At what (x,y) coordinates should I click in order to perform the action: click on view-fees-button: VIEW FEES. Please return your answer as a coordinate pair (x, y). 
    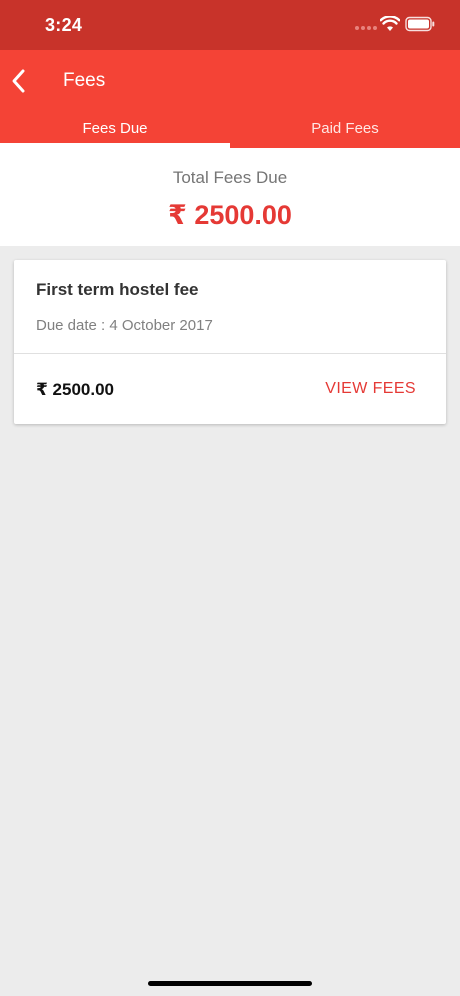
    Looking at the image, I should click on (370, 389).